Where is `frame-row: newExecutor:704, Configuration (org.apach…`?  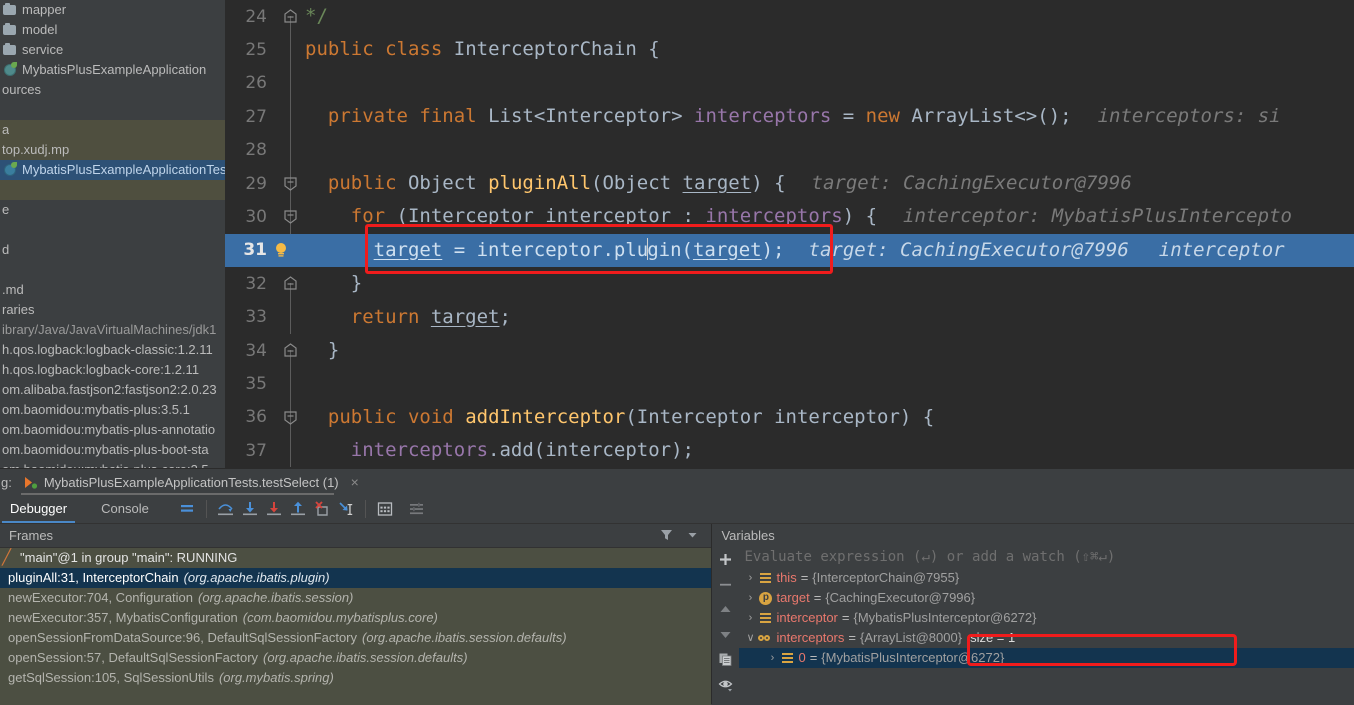
frame-row: newExecutor:704, Configuration (org.apach… is located at coordinates (355, 598).